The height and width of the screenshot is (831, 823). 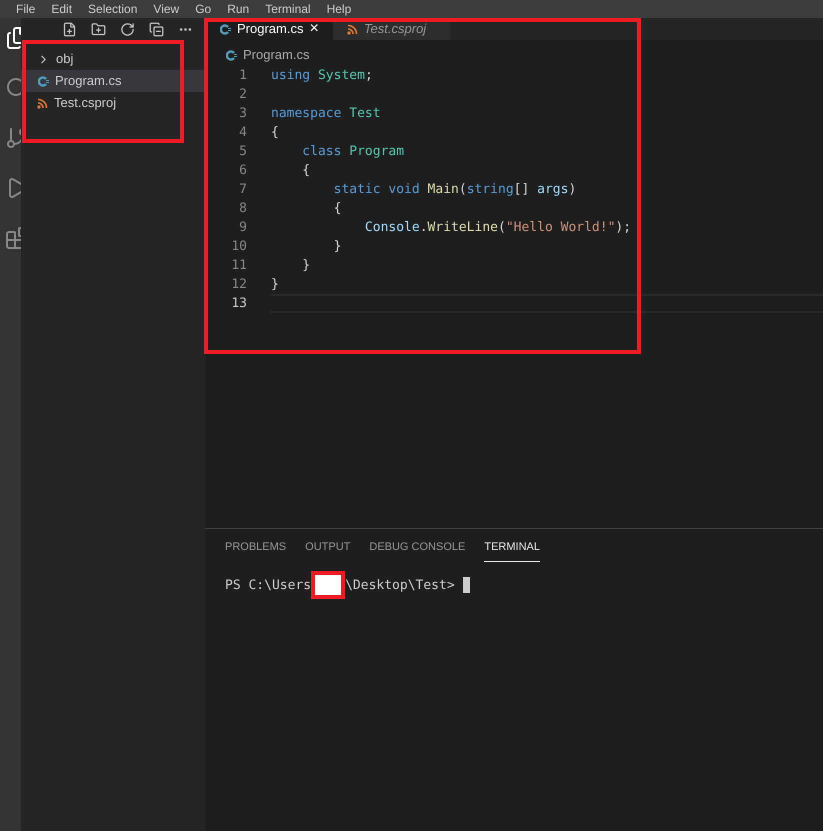 What do you see at coordinates (243, 95) in the screenshot?
I see `line-number: 2` at bounding box center [243, 95].